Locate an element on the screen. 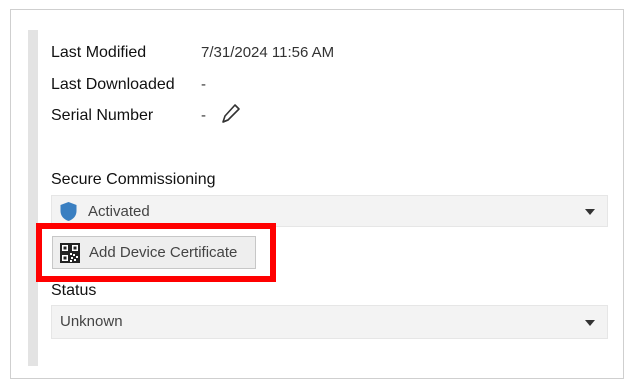 This screenshot has width=626, height=386. serial-number-label: Serial Number is located at coordinates (102, 115).